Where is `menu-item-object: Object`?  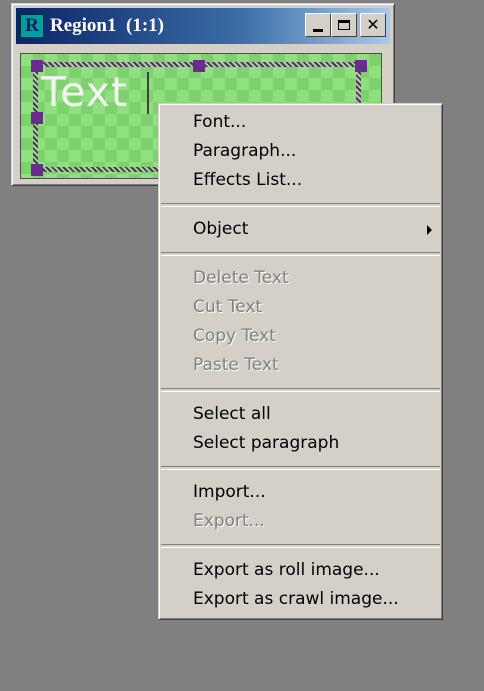
menu-item-object: Object is located at coordinates (300, 229).